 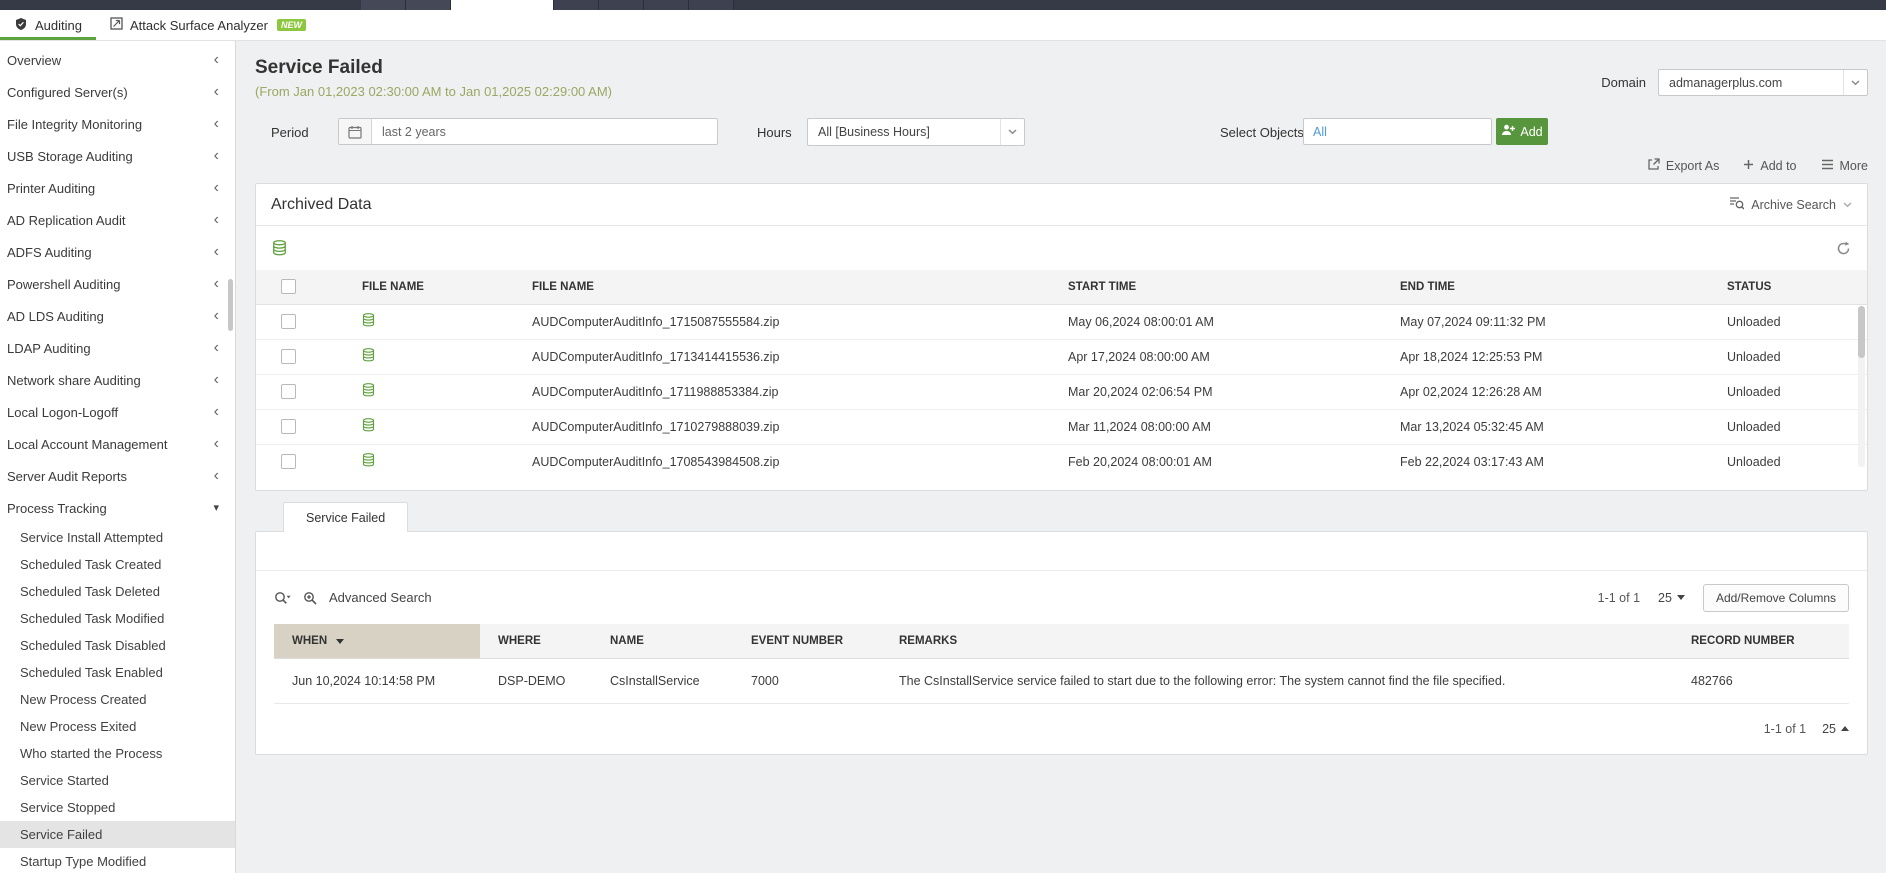 I want to click on domain-control: Domain admanagerplus.com, so click(x=1734, y=82).